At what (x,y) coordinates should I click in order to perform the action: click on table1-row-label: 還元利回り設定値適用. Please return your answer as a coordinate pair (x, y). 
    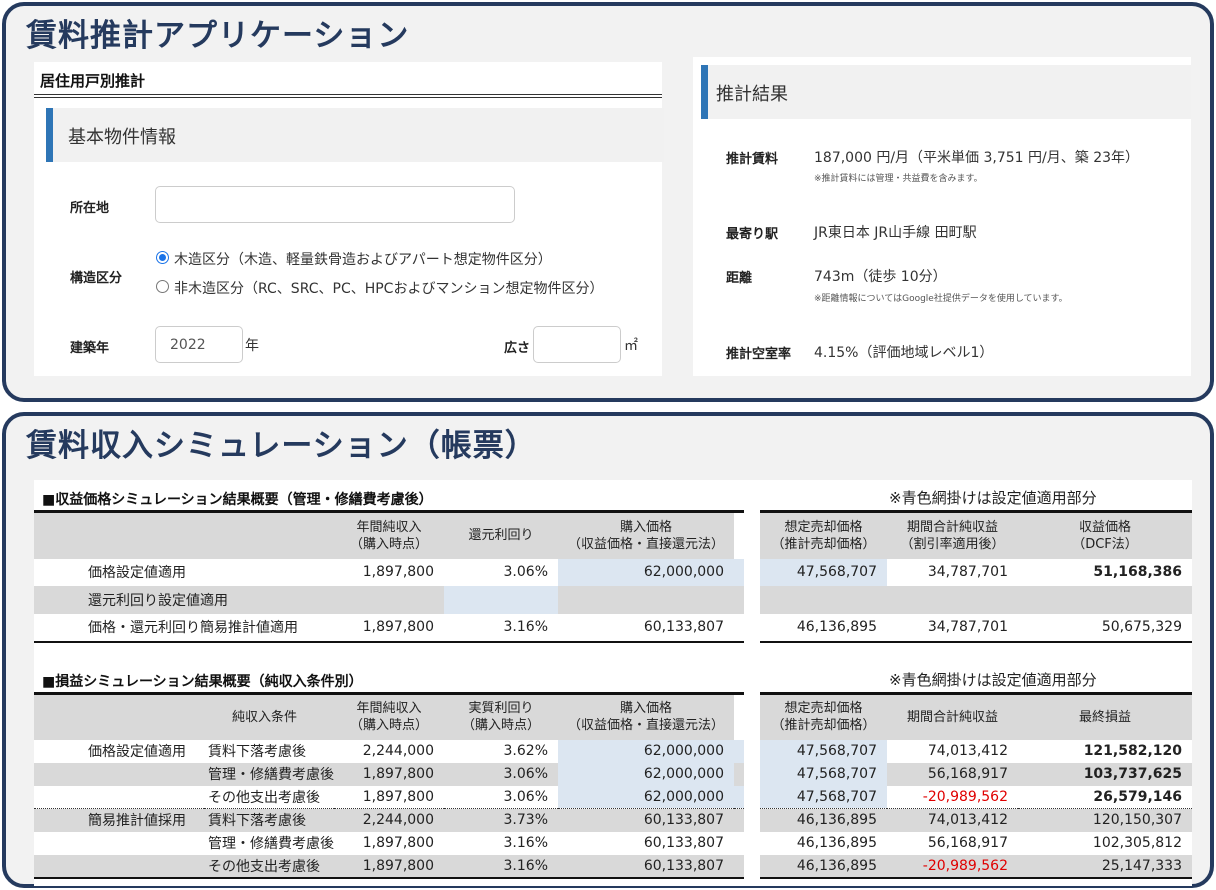
    Looking at the image, I should click on (184, 599).